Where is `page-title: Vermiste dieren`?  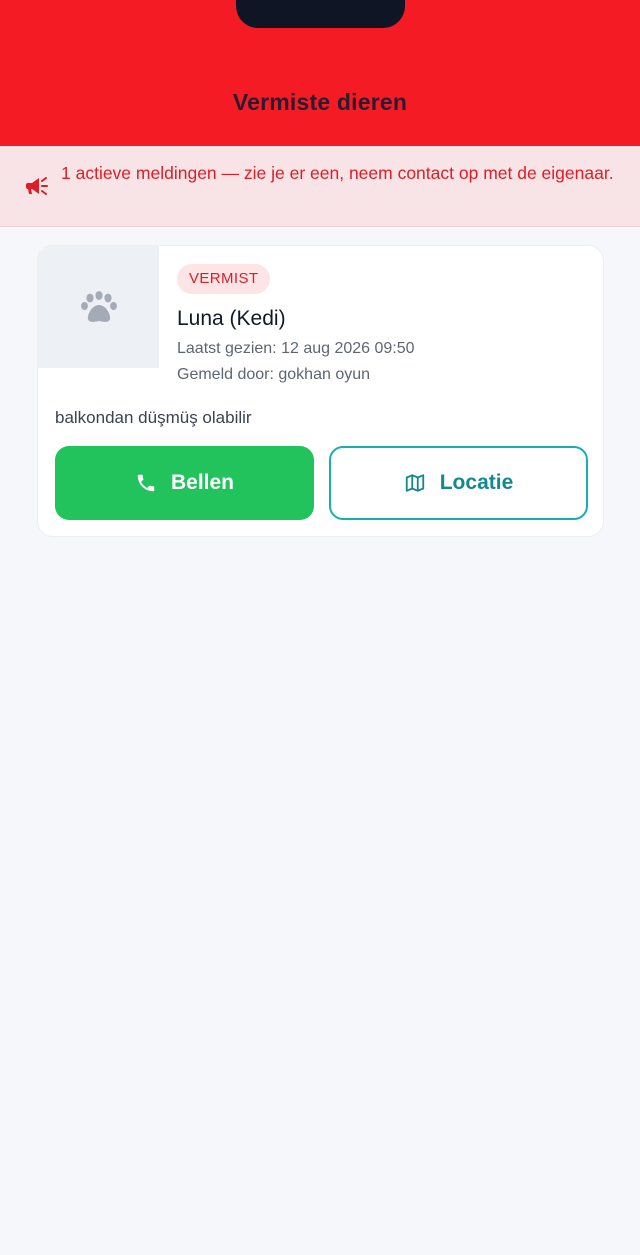
page-title: Vermiste dieren is located at coordinates (320, 102).